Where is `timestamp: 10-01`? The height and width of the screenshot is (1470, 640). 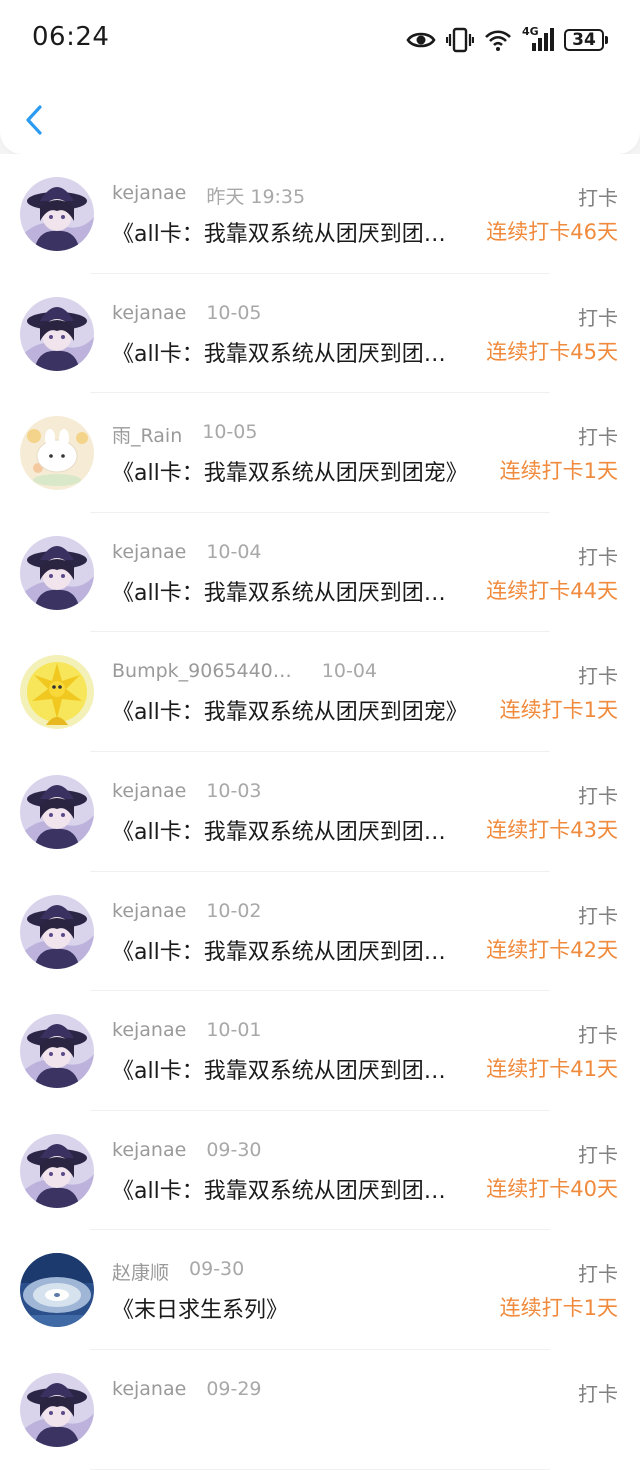
timestamp: 10-01 is located at coordinates (234, 1030).